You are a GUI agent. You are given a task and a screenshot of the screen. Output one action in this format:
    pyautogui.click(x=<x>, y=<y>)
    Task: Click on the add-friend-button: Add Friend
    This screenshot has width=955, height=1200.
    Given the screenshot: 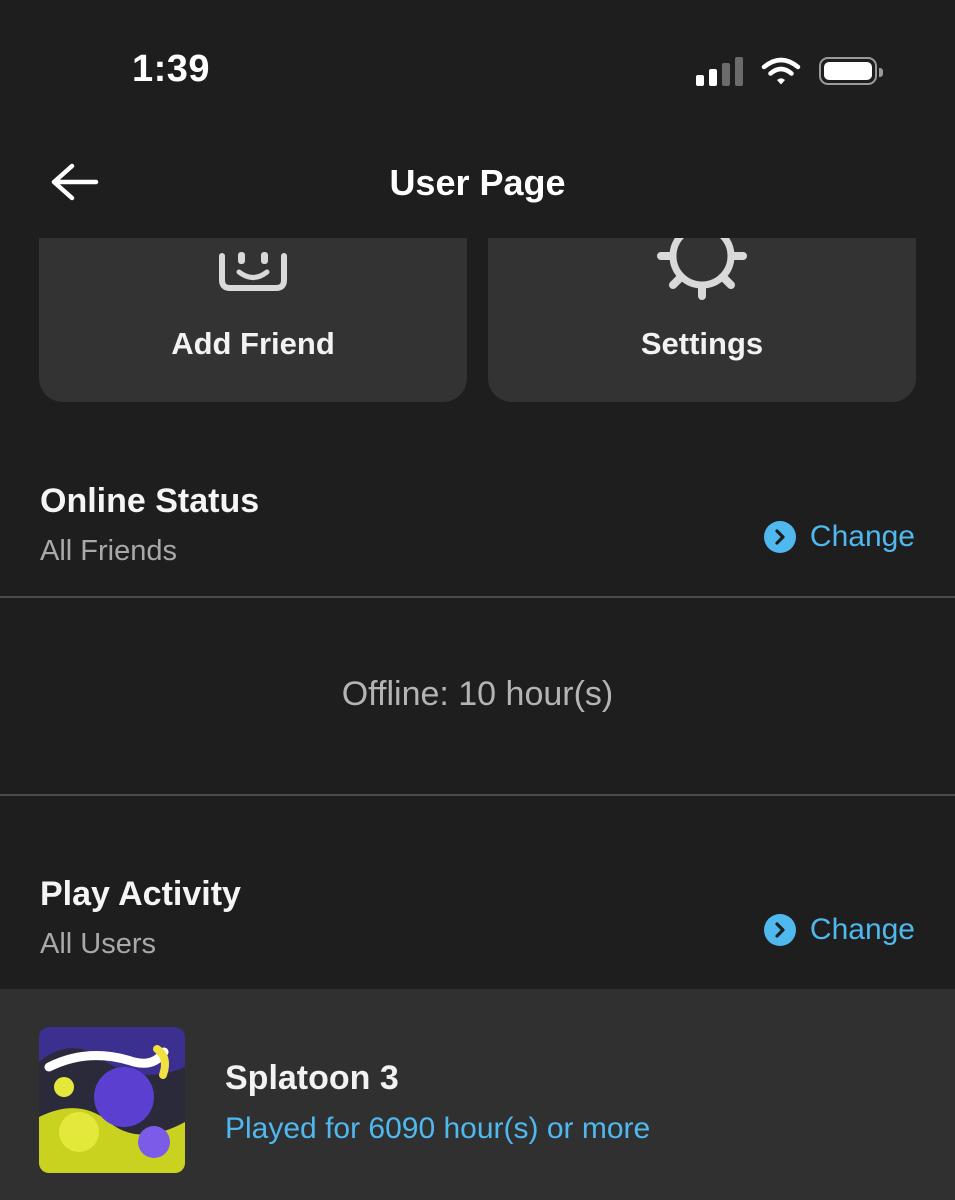 What is the action you would take?
    pyautogui.click(x=253, y=320)
    